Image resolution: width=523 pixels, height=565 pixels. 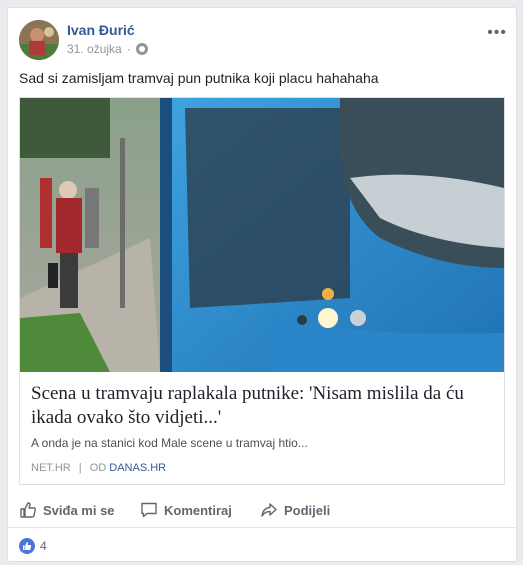 What do you see at coordinates (307, 510) in the screenshot?
I see `share-label: Podijeli` at bounding box center [307, 510].